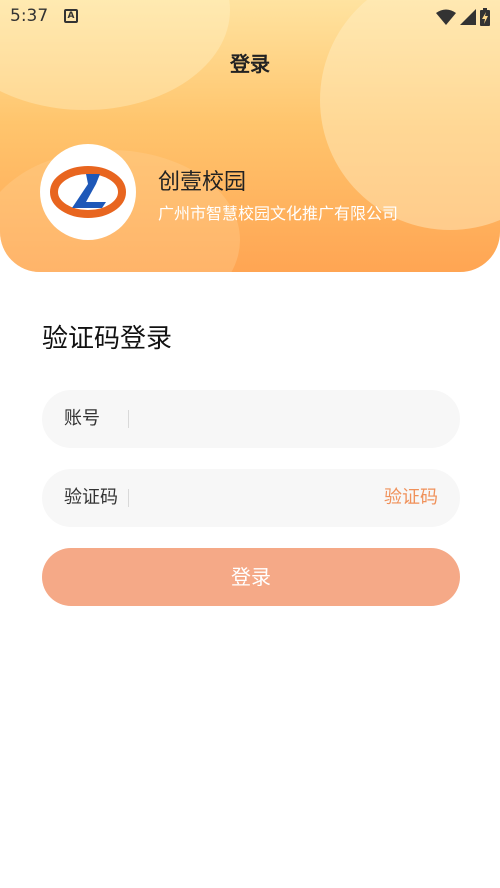 This screenshot has height=888, width=500. Describe the element at coordinates (29, 16) in the screenshot. I see `status-time: 5:37` at that location.